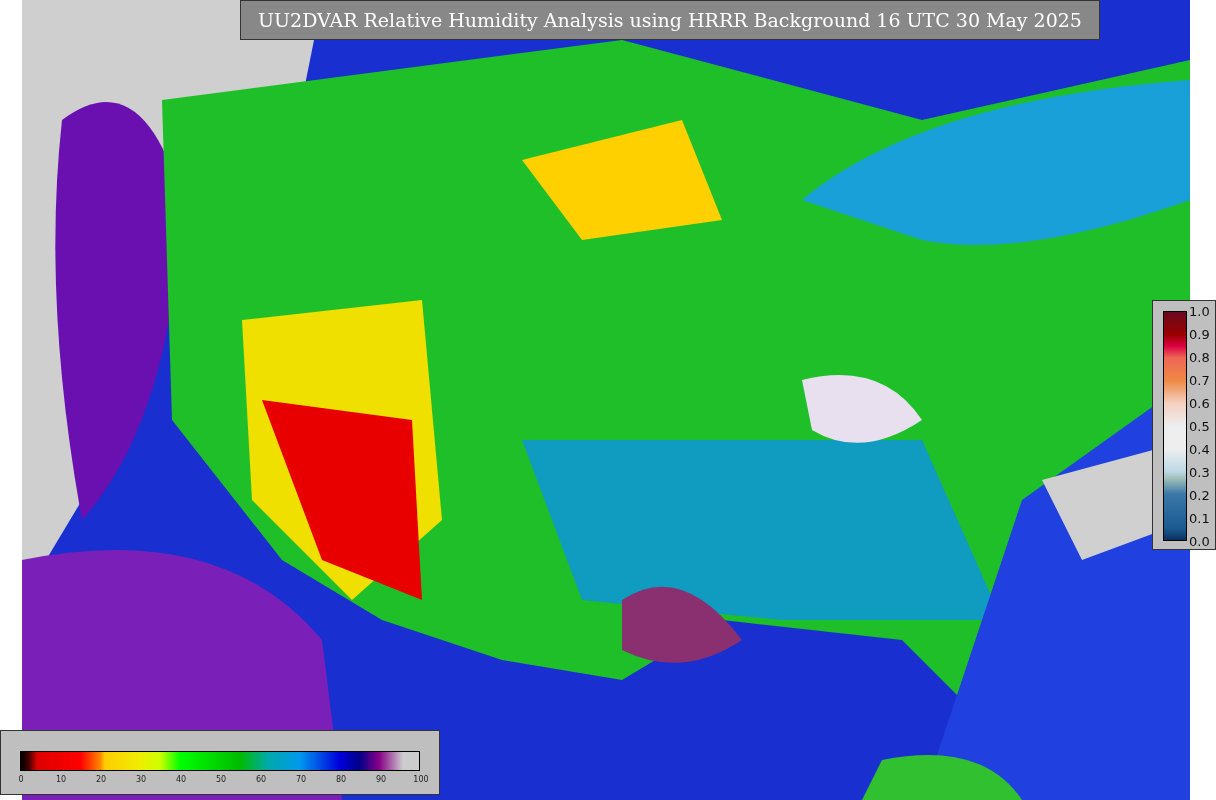 The height and width of the screenshot is (800, 1216). What do you see at coordinates (381, 779) in the screenshot?
I see `tick-label: 90` at bounding box center [381, 779].